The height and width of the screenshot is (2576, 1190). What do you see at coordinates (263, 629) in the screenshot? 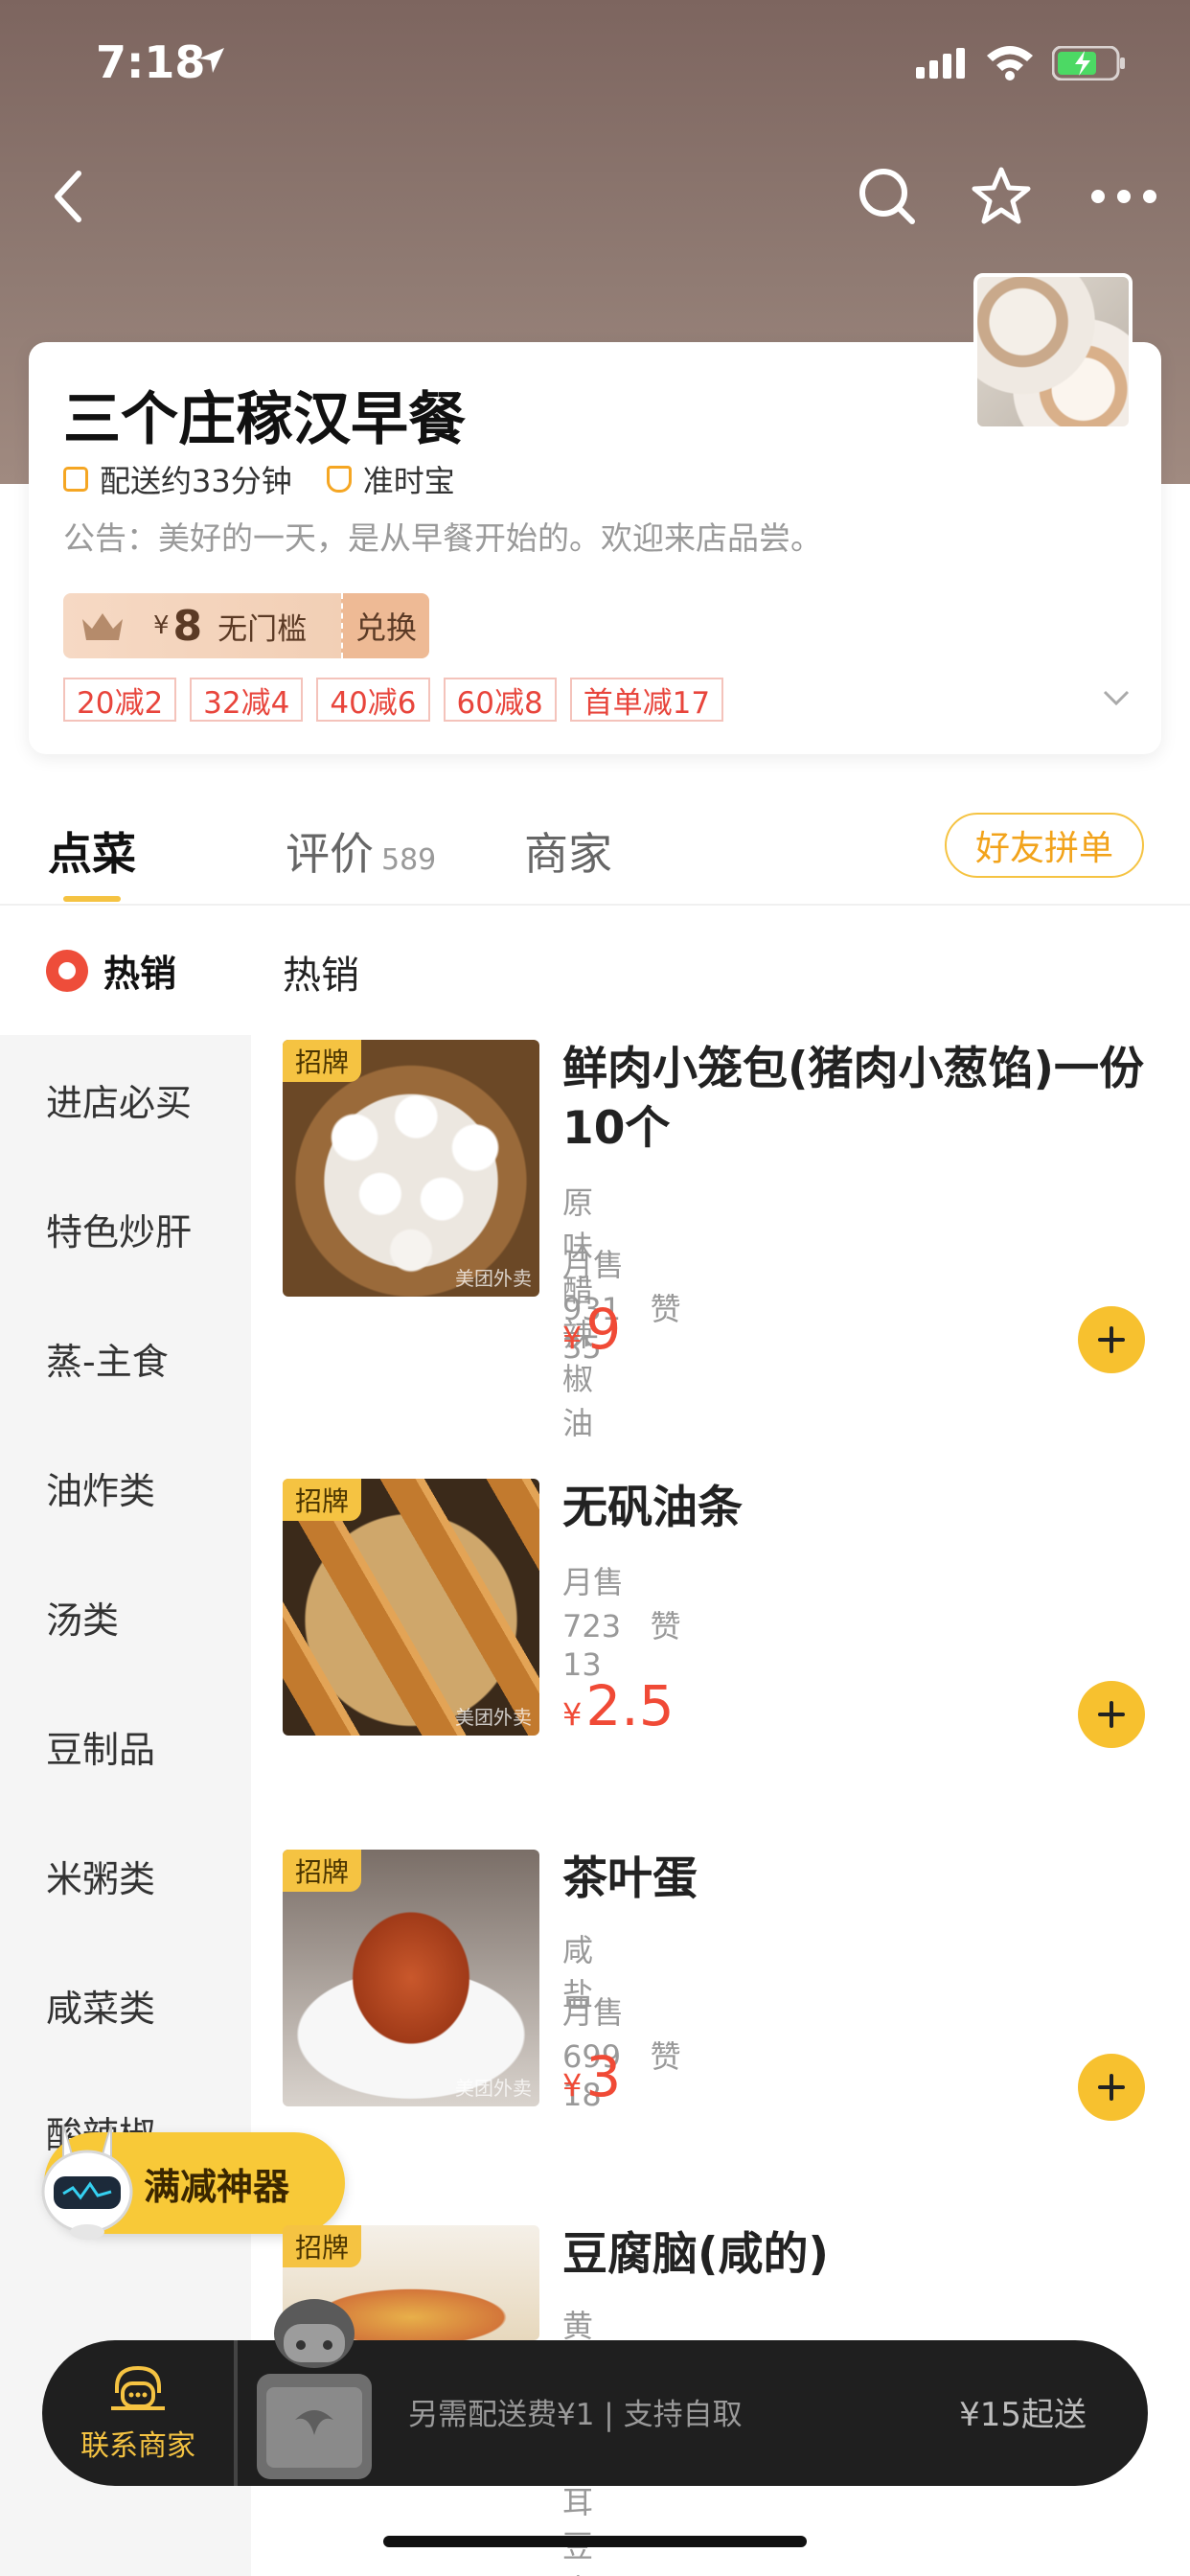
I see `coupon-condition: 无门槛` at bounding box center [263, 629].